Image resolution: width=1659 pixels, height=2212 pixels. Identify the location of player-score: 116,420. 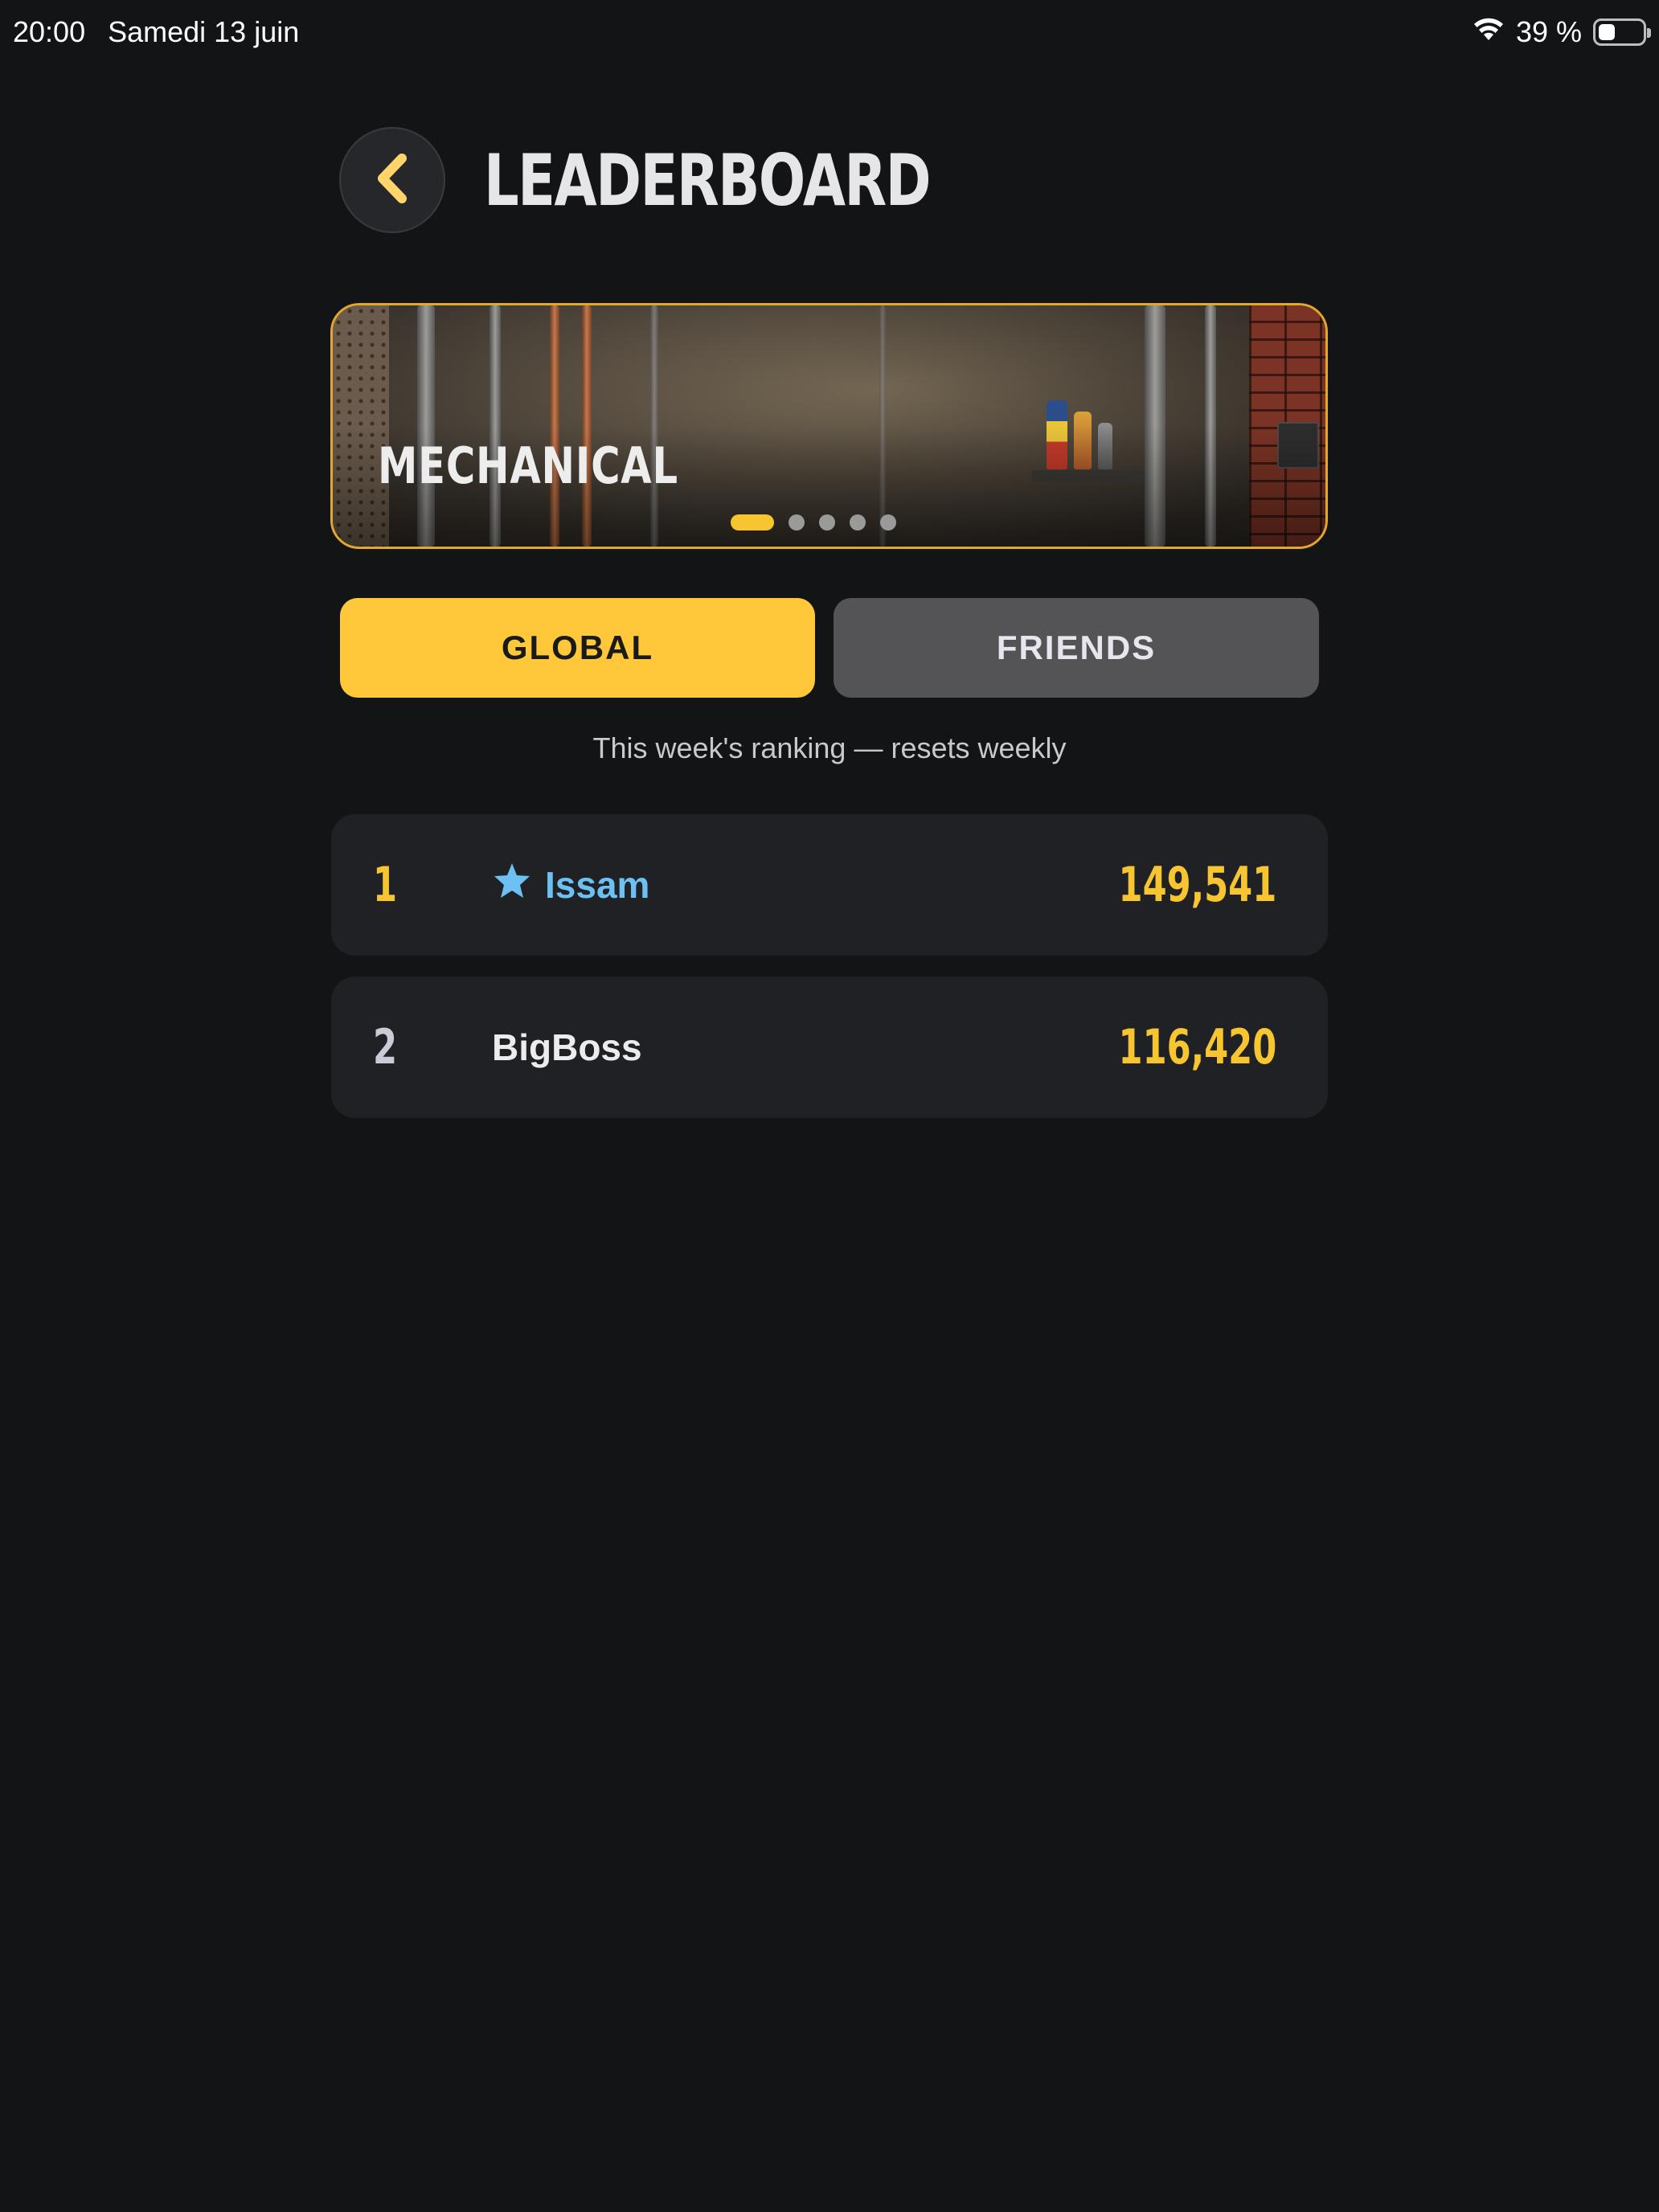
(1197, 1047).